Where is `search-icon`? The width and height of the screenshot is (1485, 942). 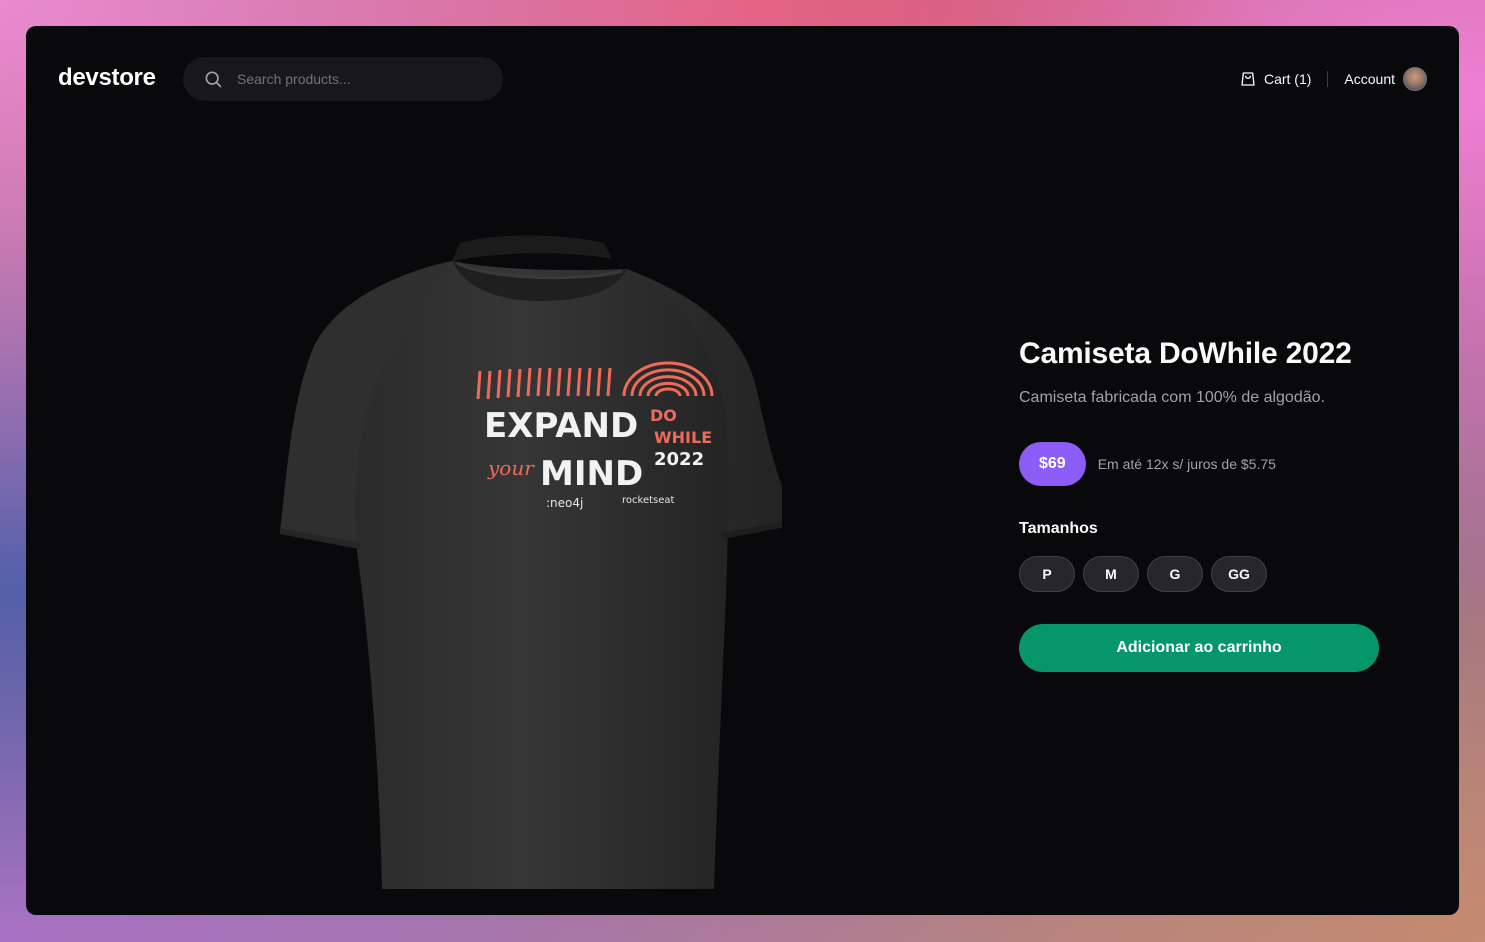
search-icon is located at coordinates (213, 79).